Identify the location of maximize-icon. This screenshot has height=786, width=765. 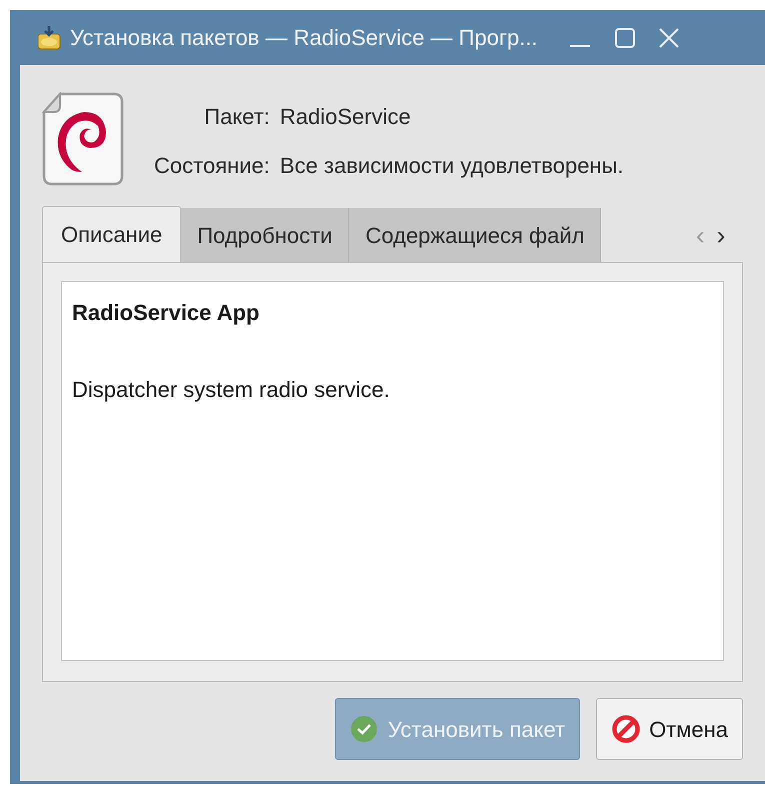
(625, 37).